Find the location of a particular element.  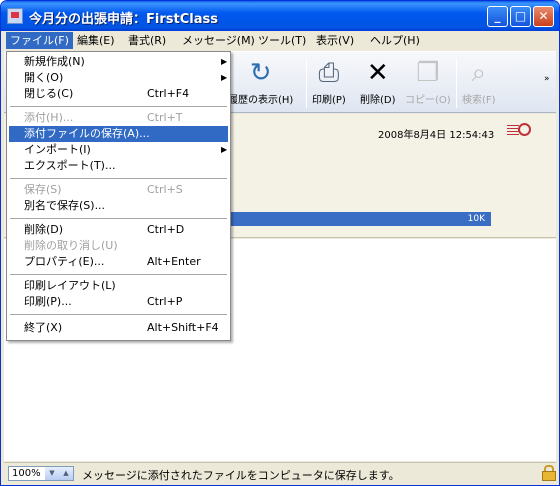

postmark-icon is located at coordinates (519, 130).